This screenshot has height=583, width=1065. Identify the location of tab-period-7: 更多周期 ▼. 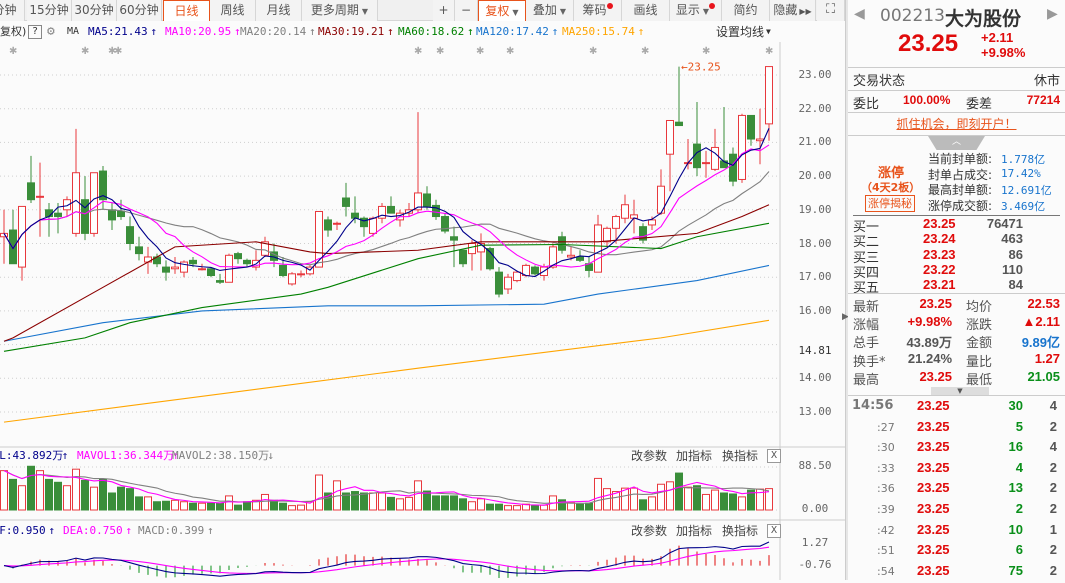
(340, 10).